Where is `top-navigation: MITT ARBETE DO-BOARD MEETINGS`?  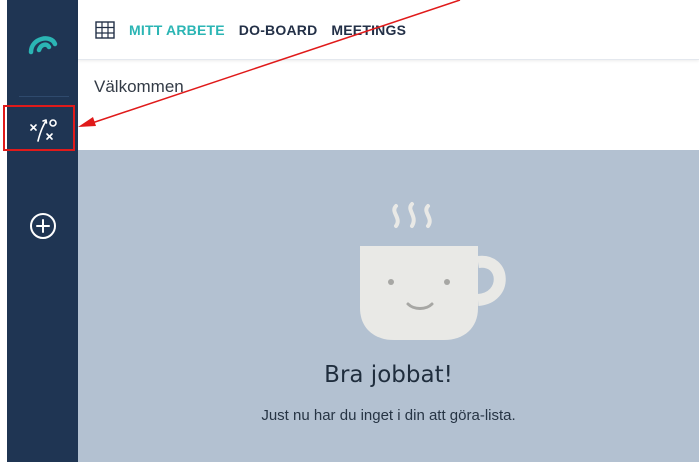
top-navigation: MITT ARBETE DO-BOARD MEETINGS is located at coordinates (388, 30).